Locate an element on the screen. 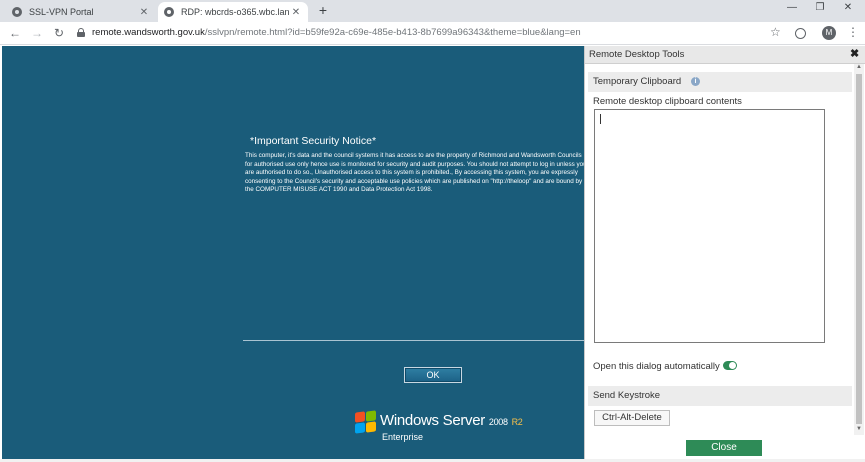 Image resolution: width=865 pixels, height=462 pixels. ok-button: OK is located at coordinates (433, 375).